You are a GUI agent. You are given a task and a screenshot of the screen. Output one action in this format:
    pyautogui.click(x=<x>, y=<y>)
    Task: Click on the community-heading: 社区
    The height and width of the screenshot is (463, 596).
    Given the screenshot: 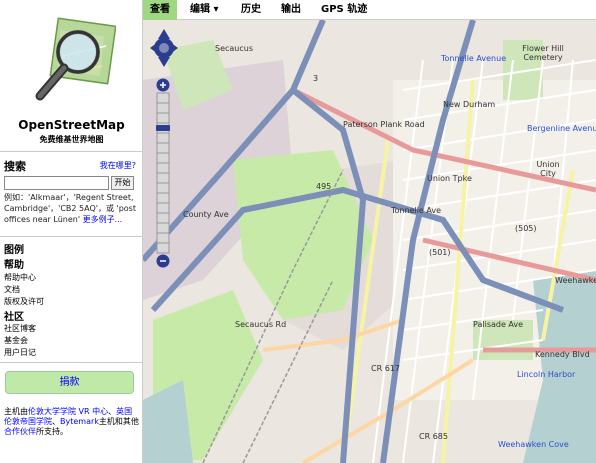 What is the action you would take?
    pyautogui.click(x=14, y=317)
    